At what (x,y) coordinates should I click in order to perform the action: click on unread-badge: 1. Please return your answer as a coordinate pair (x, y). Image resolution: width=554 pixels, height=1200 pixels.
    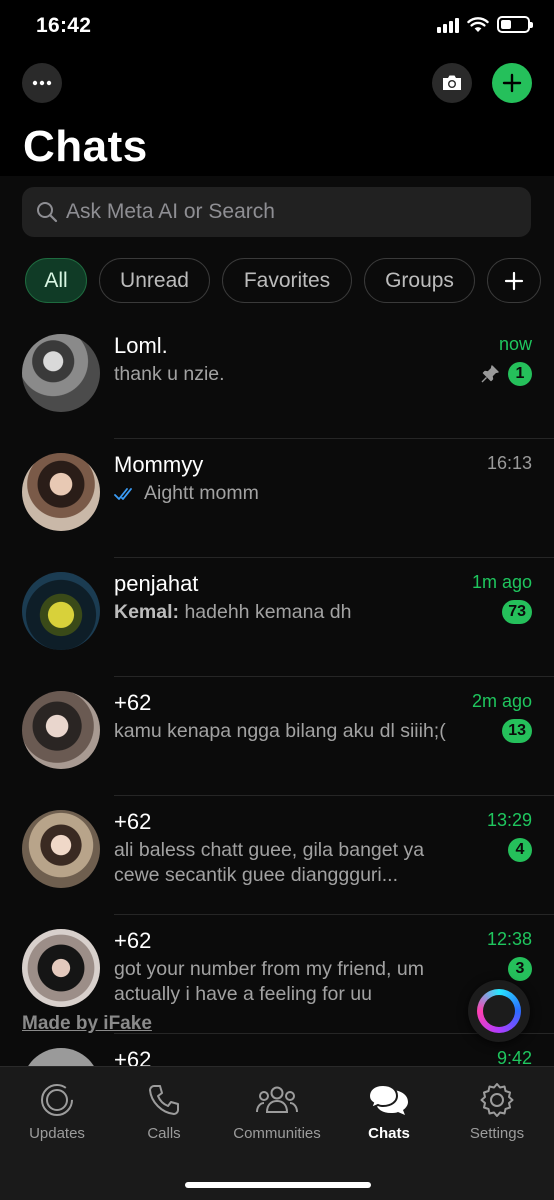
    Looking at the image, I should click on (520, 374).